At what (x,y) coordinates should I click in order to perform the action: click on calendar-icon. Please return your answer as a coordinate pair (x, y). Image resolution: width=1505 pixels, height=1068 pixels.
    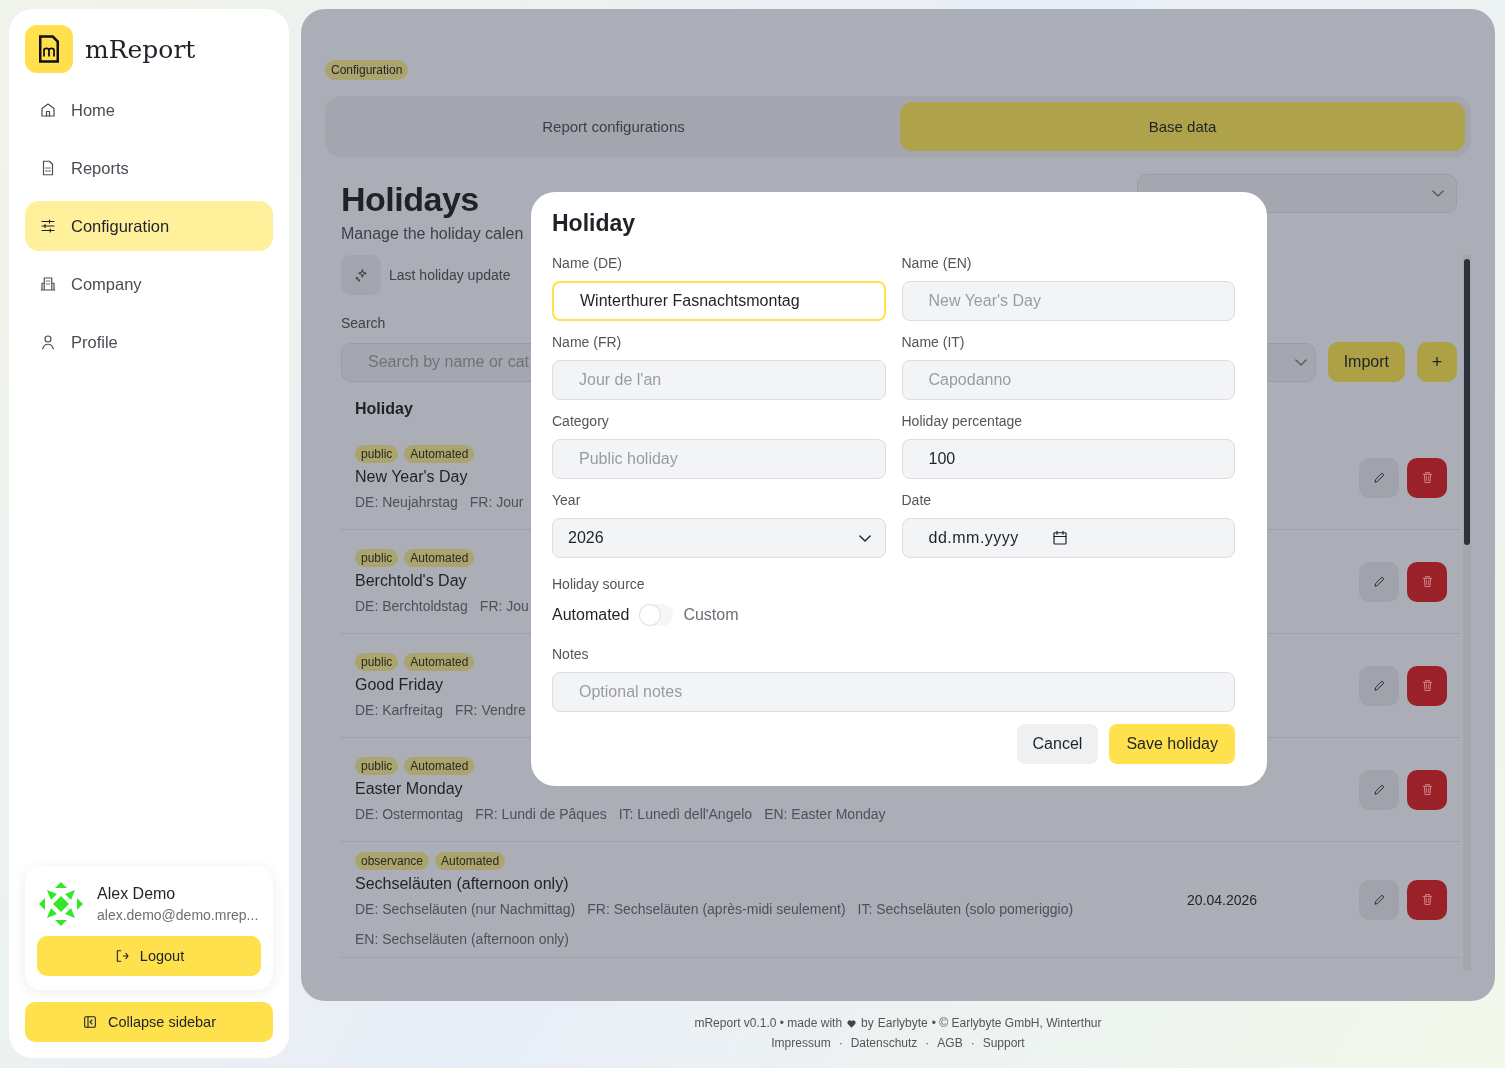
    Looking at the image, I should click on (1059, 538).